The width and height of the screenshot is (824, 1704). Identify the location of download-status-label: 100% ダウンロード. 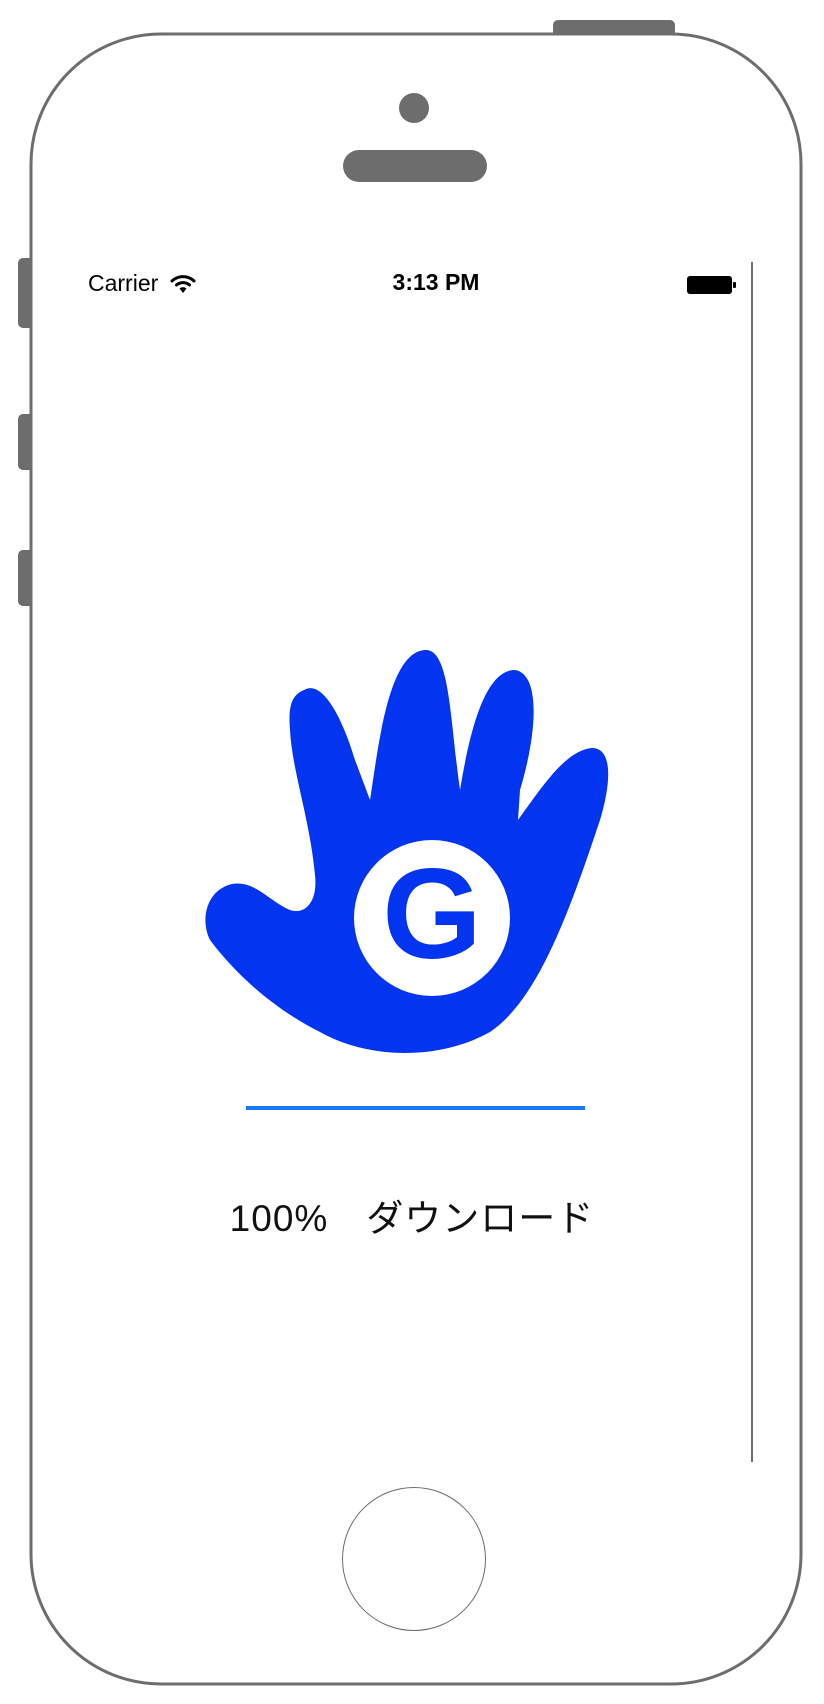
(412, 1218).